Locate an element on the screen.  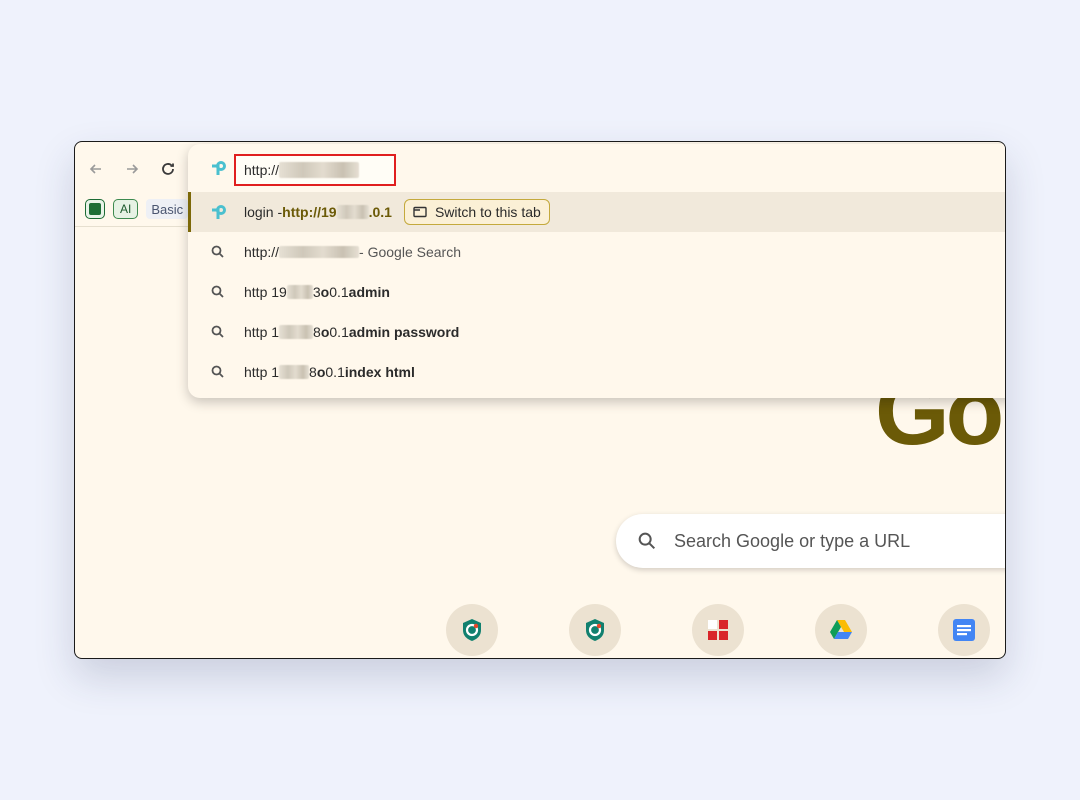
bookmark-basic: Basic is located at coordinates (167, 209).